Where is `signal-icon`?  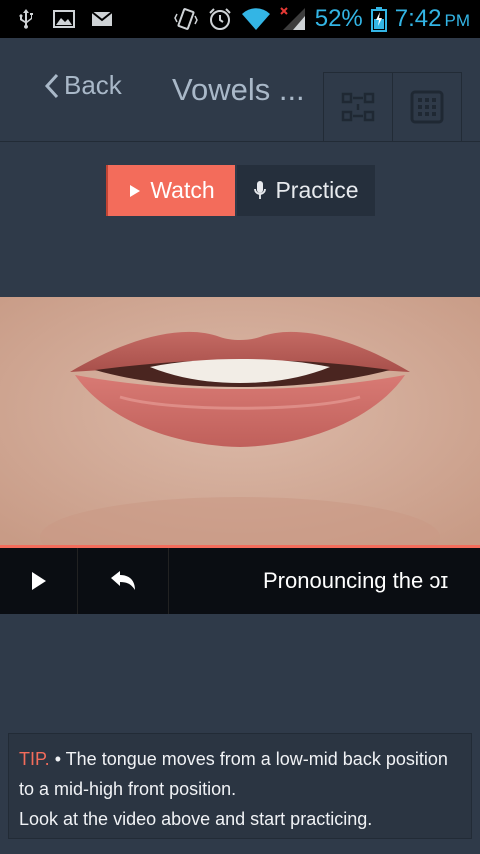 signal-icon is located at coordinates (293, 19).